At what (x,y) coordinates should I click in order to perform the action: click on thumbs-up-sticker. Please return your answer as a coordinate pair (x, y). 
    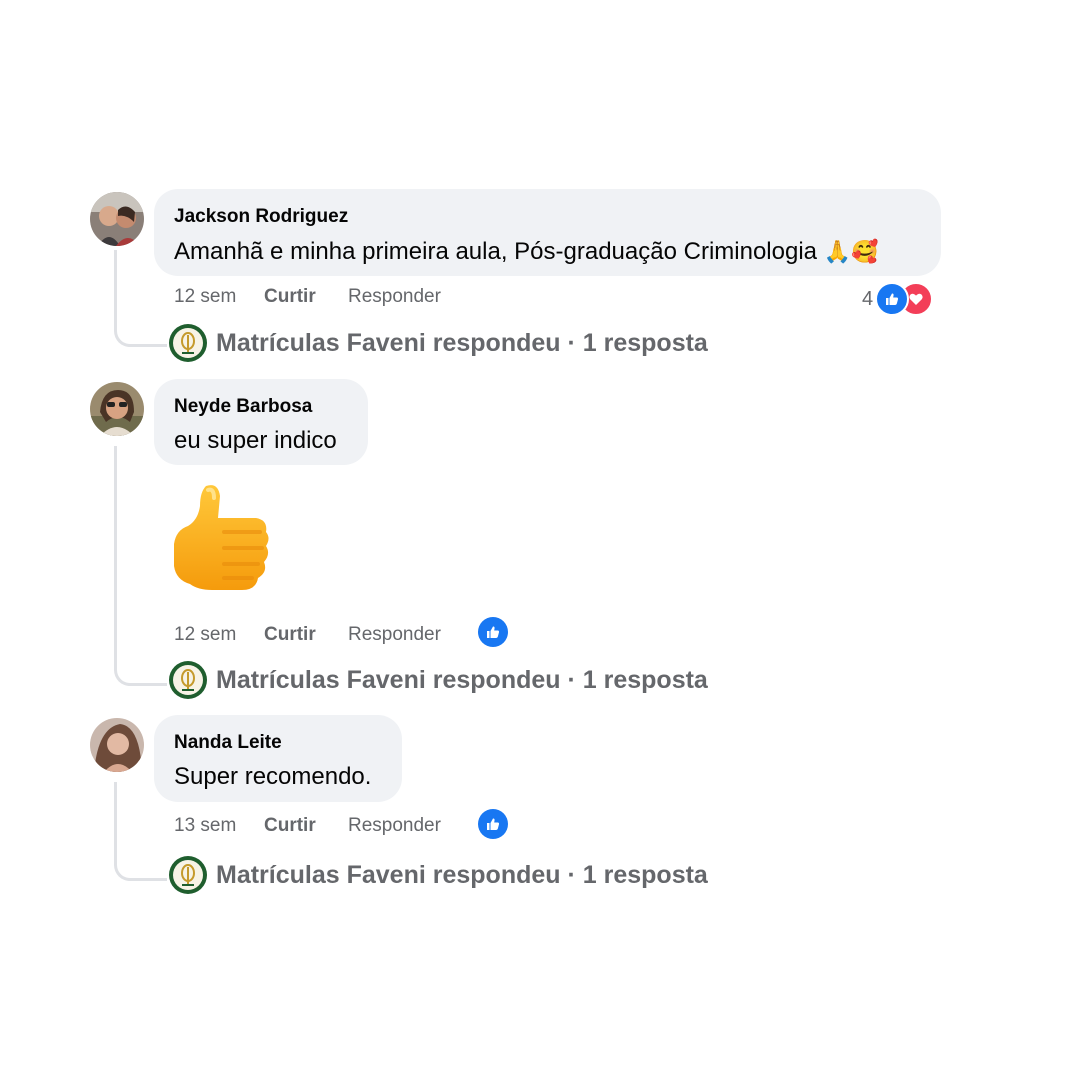
    Looking at the image, I should click on (221, 541).